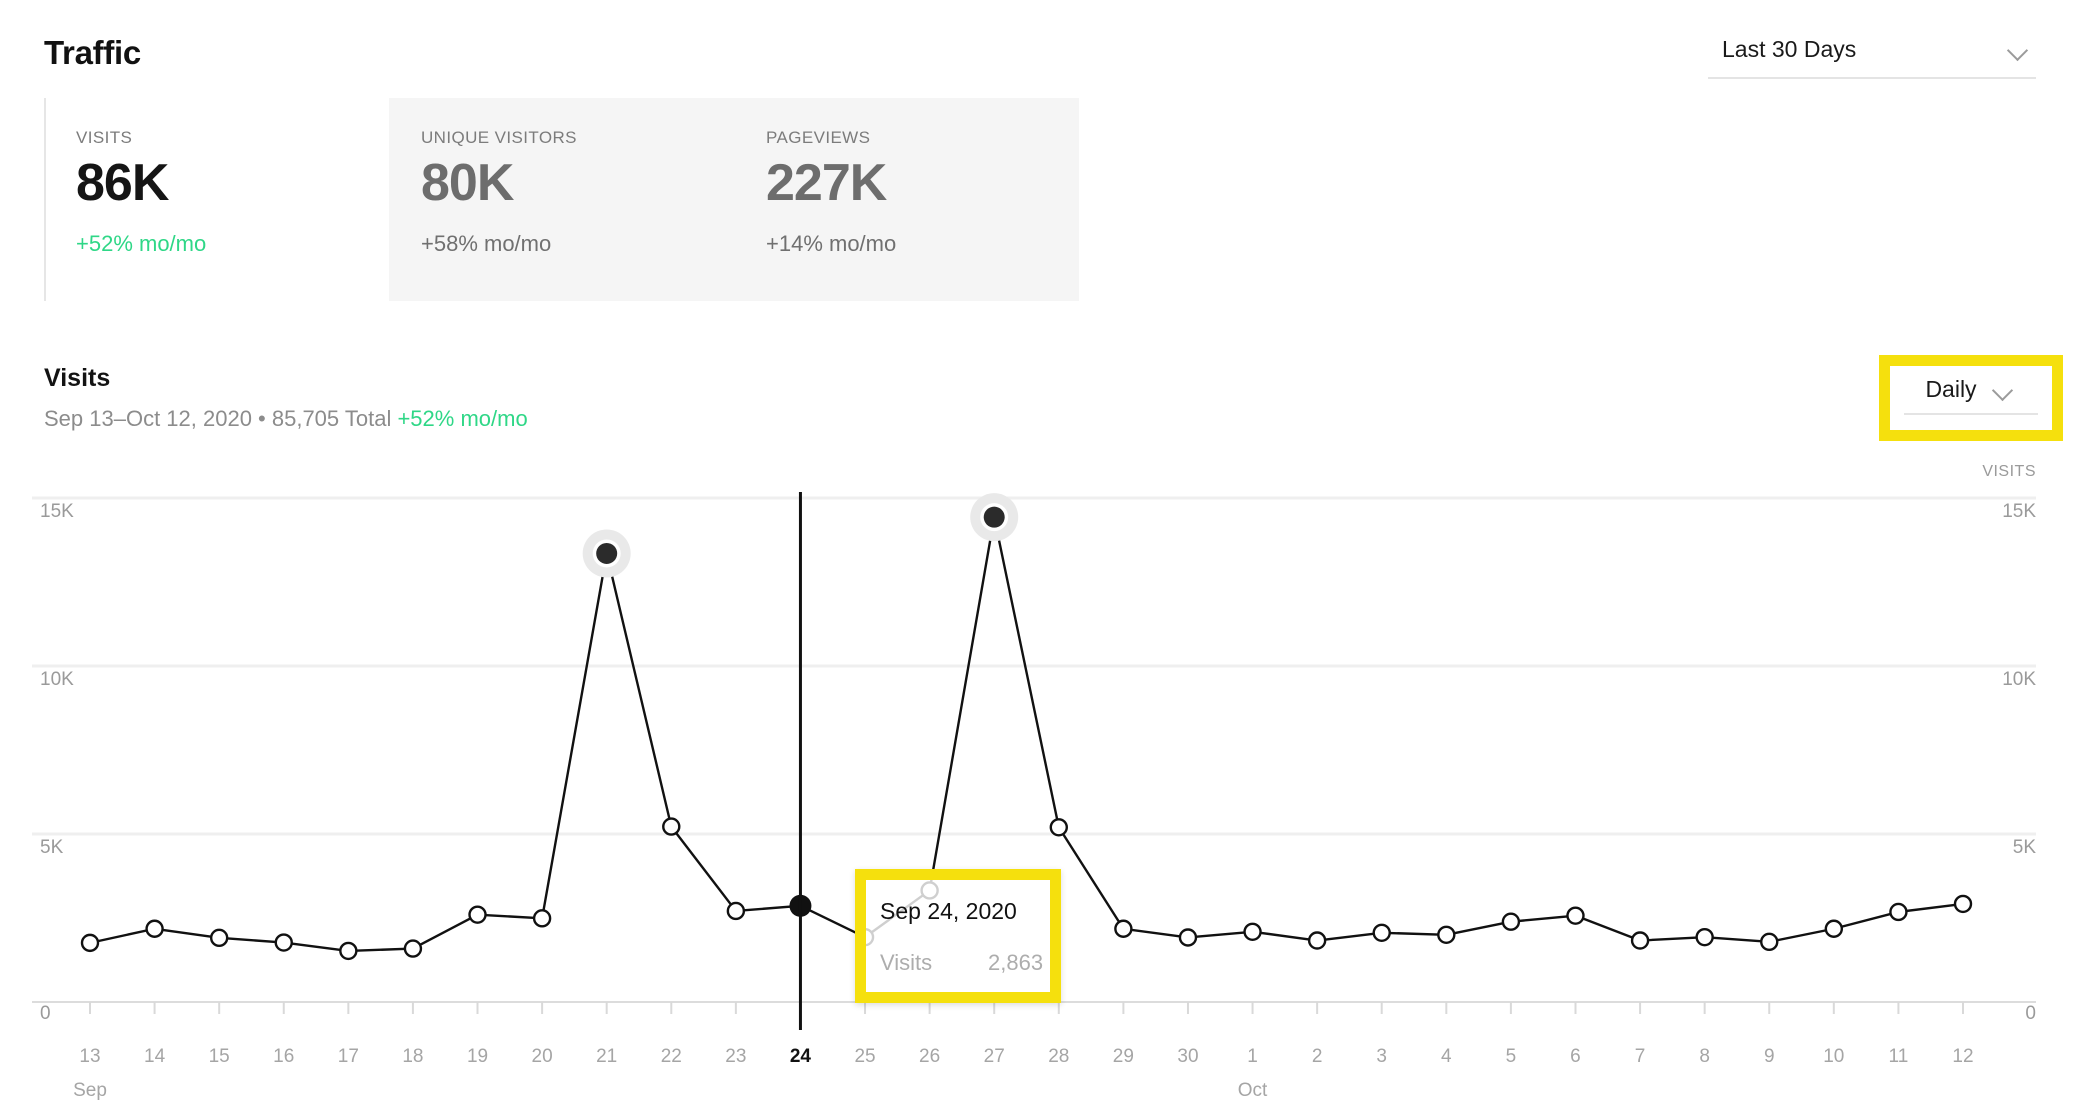 The height and width of the screenshot is (1118, 2074). What do you see at coordinates (90, 1056) in the screenshot?
I see `x-axis-tick-label: 13` at bounding box center [90, 1056].